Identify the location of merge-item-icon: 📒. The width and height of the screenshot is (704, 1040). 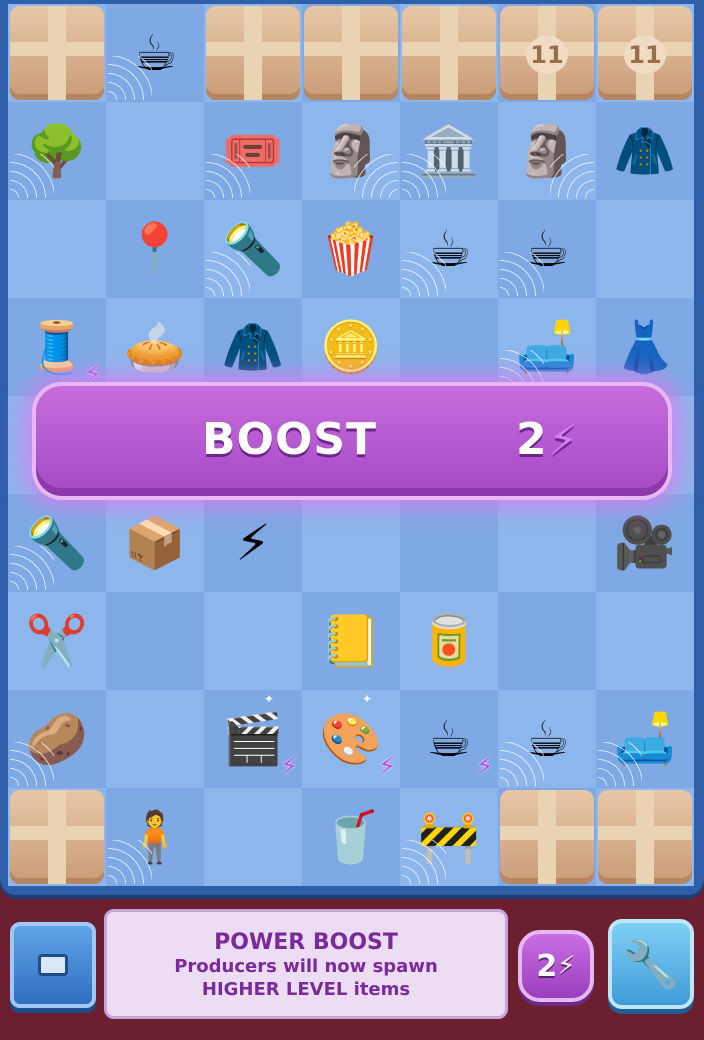
(351, 641).